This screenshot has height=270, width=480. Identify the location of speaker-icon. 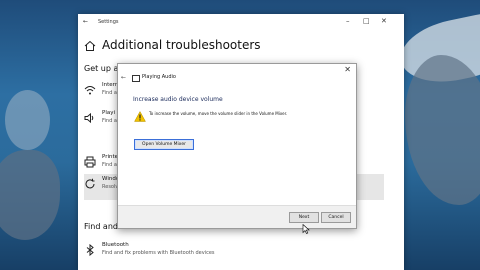
(89, 118).